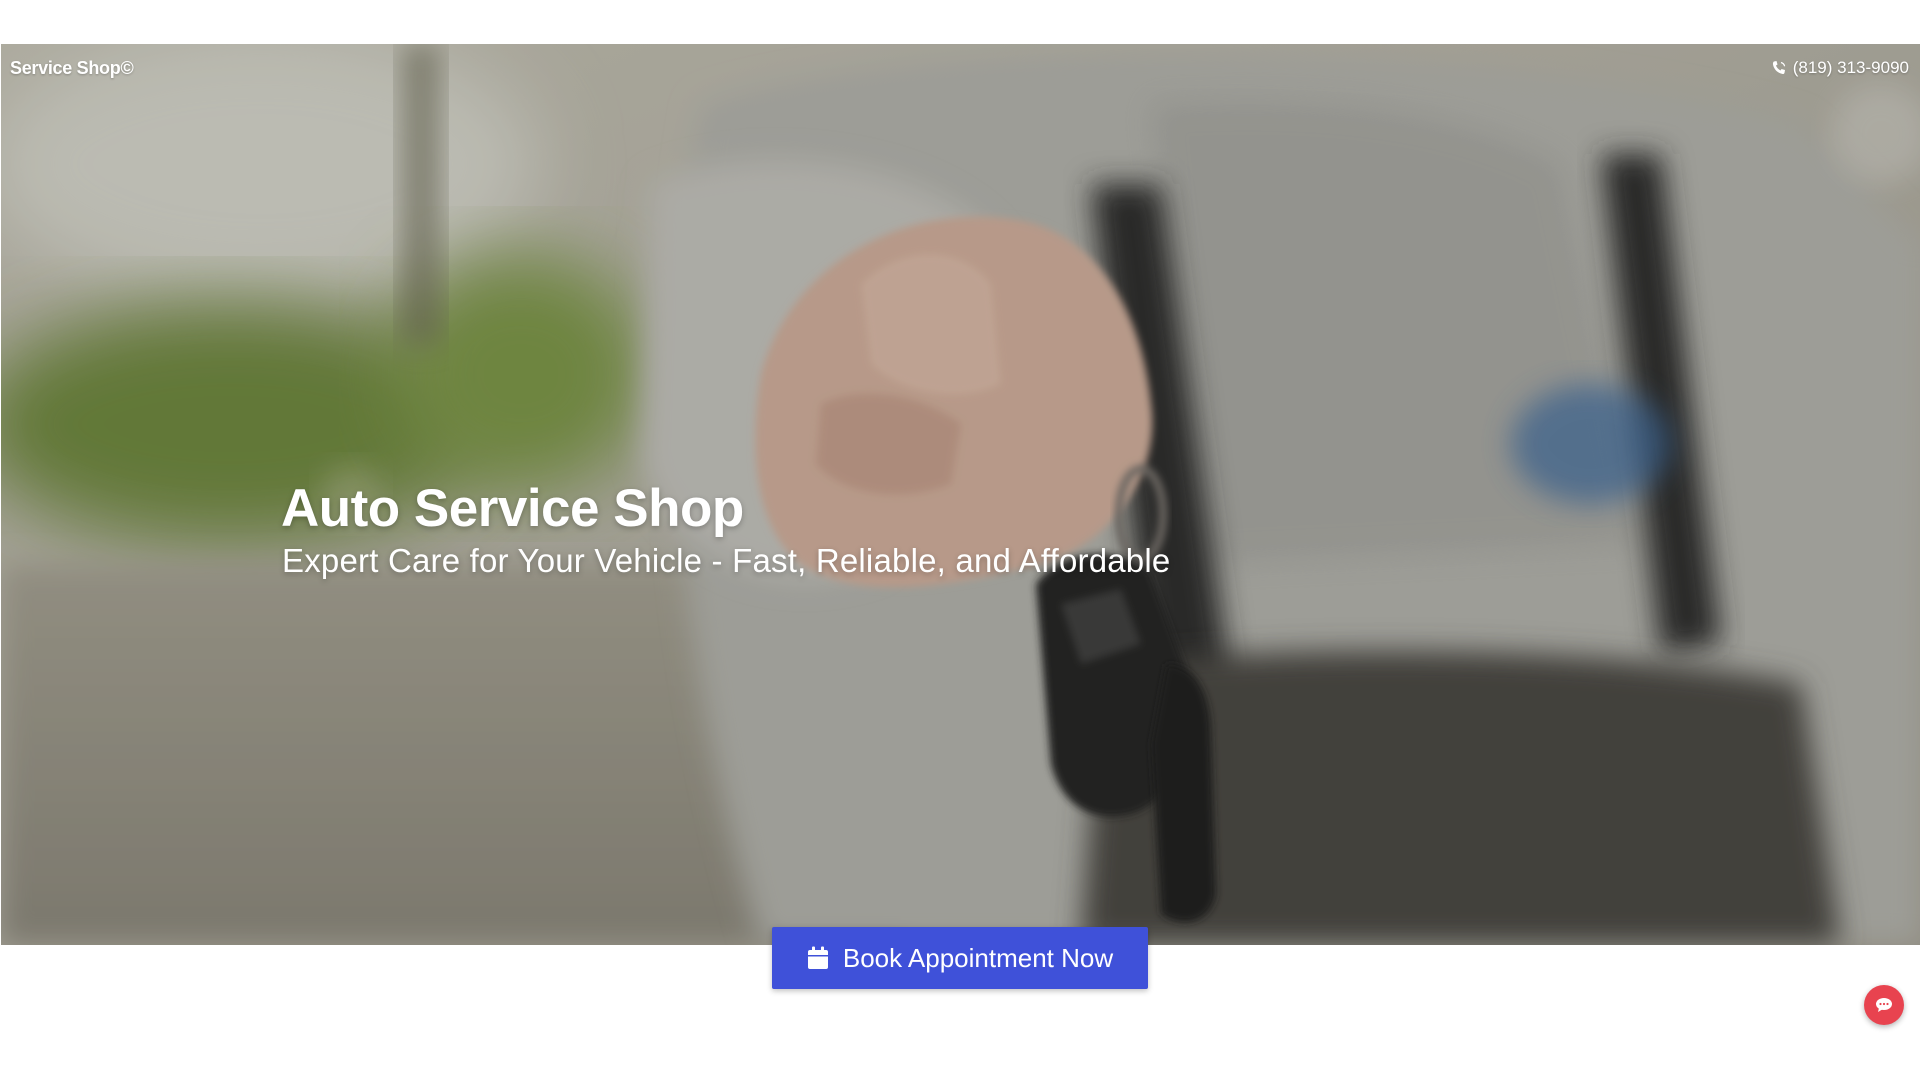  I want to click on phone-number: (819) 313-9090, so click(1850, 67).